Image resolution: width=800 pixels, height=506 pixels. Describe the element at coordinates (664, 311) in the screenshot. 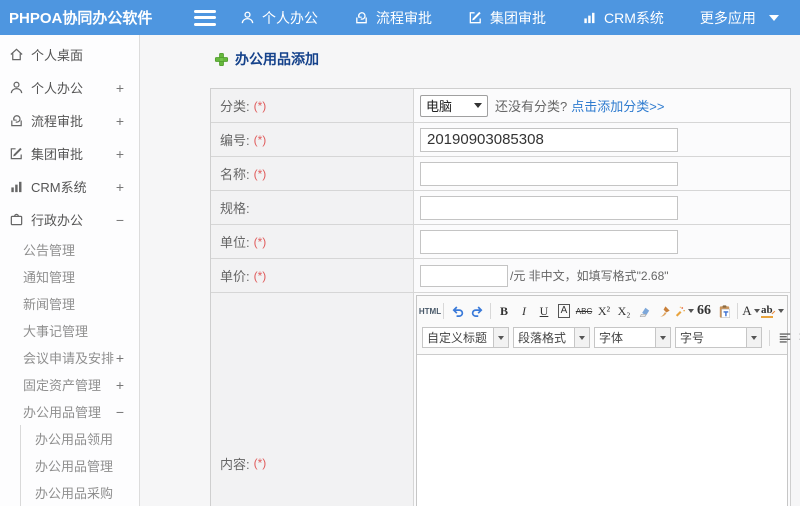

I see `format-brush-button` at that location.